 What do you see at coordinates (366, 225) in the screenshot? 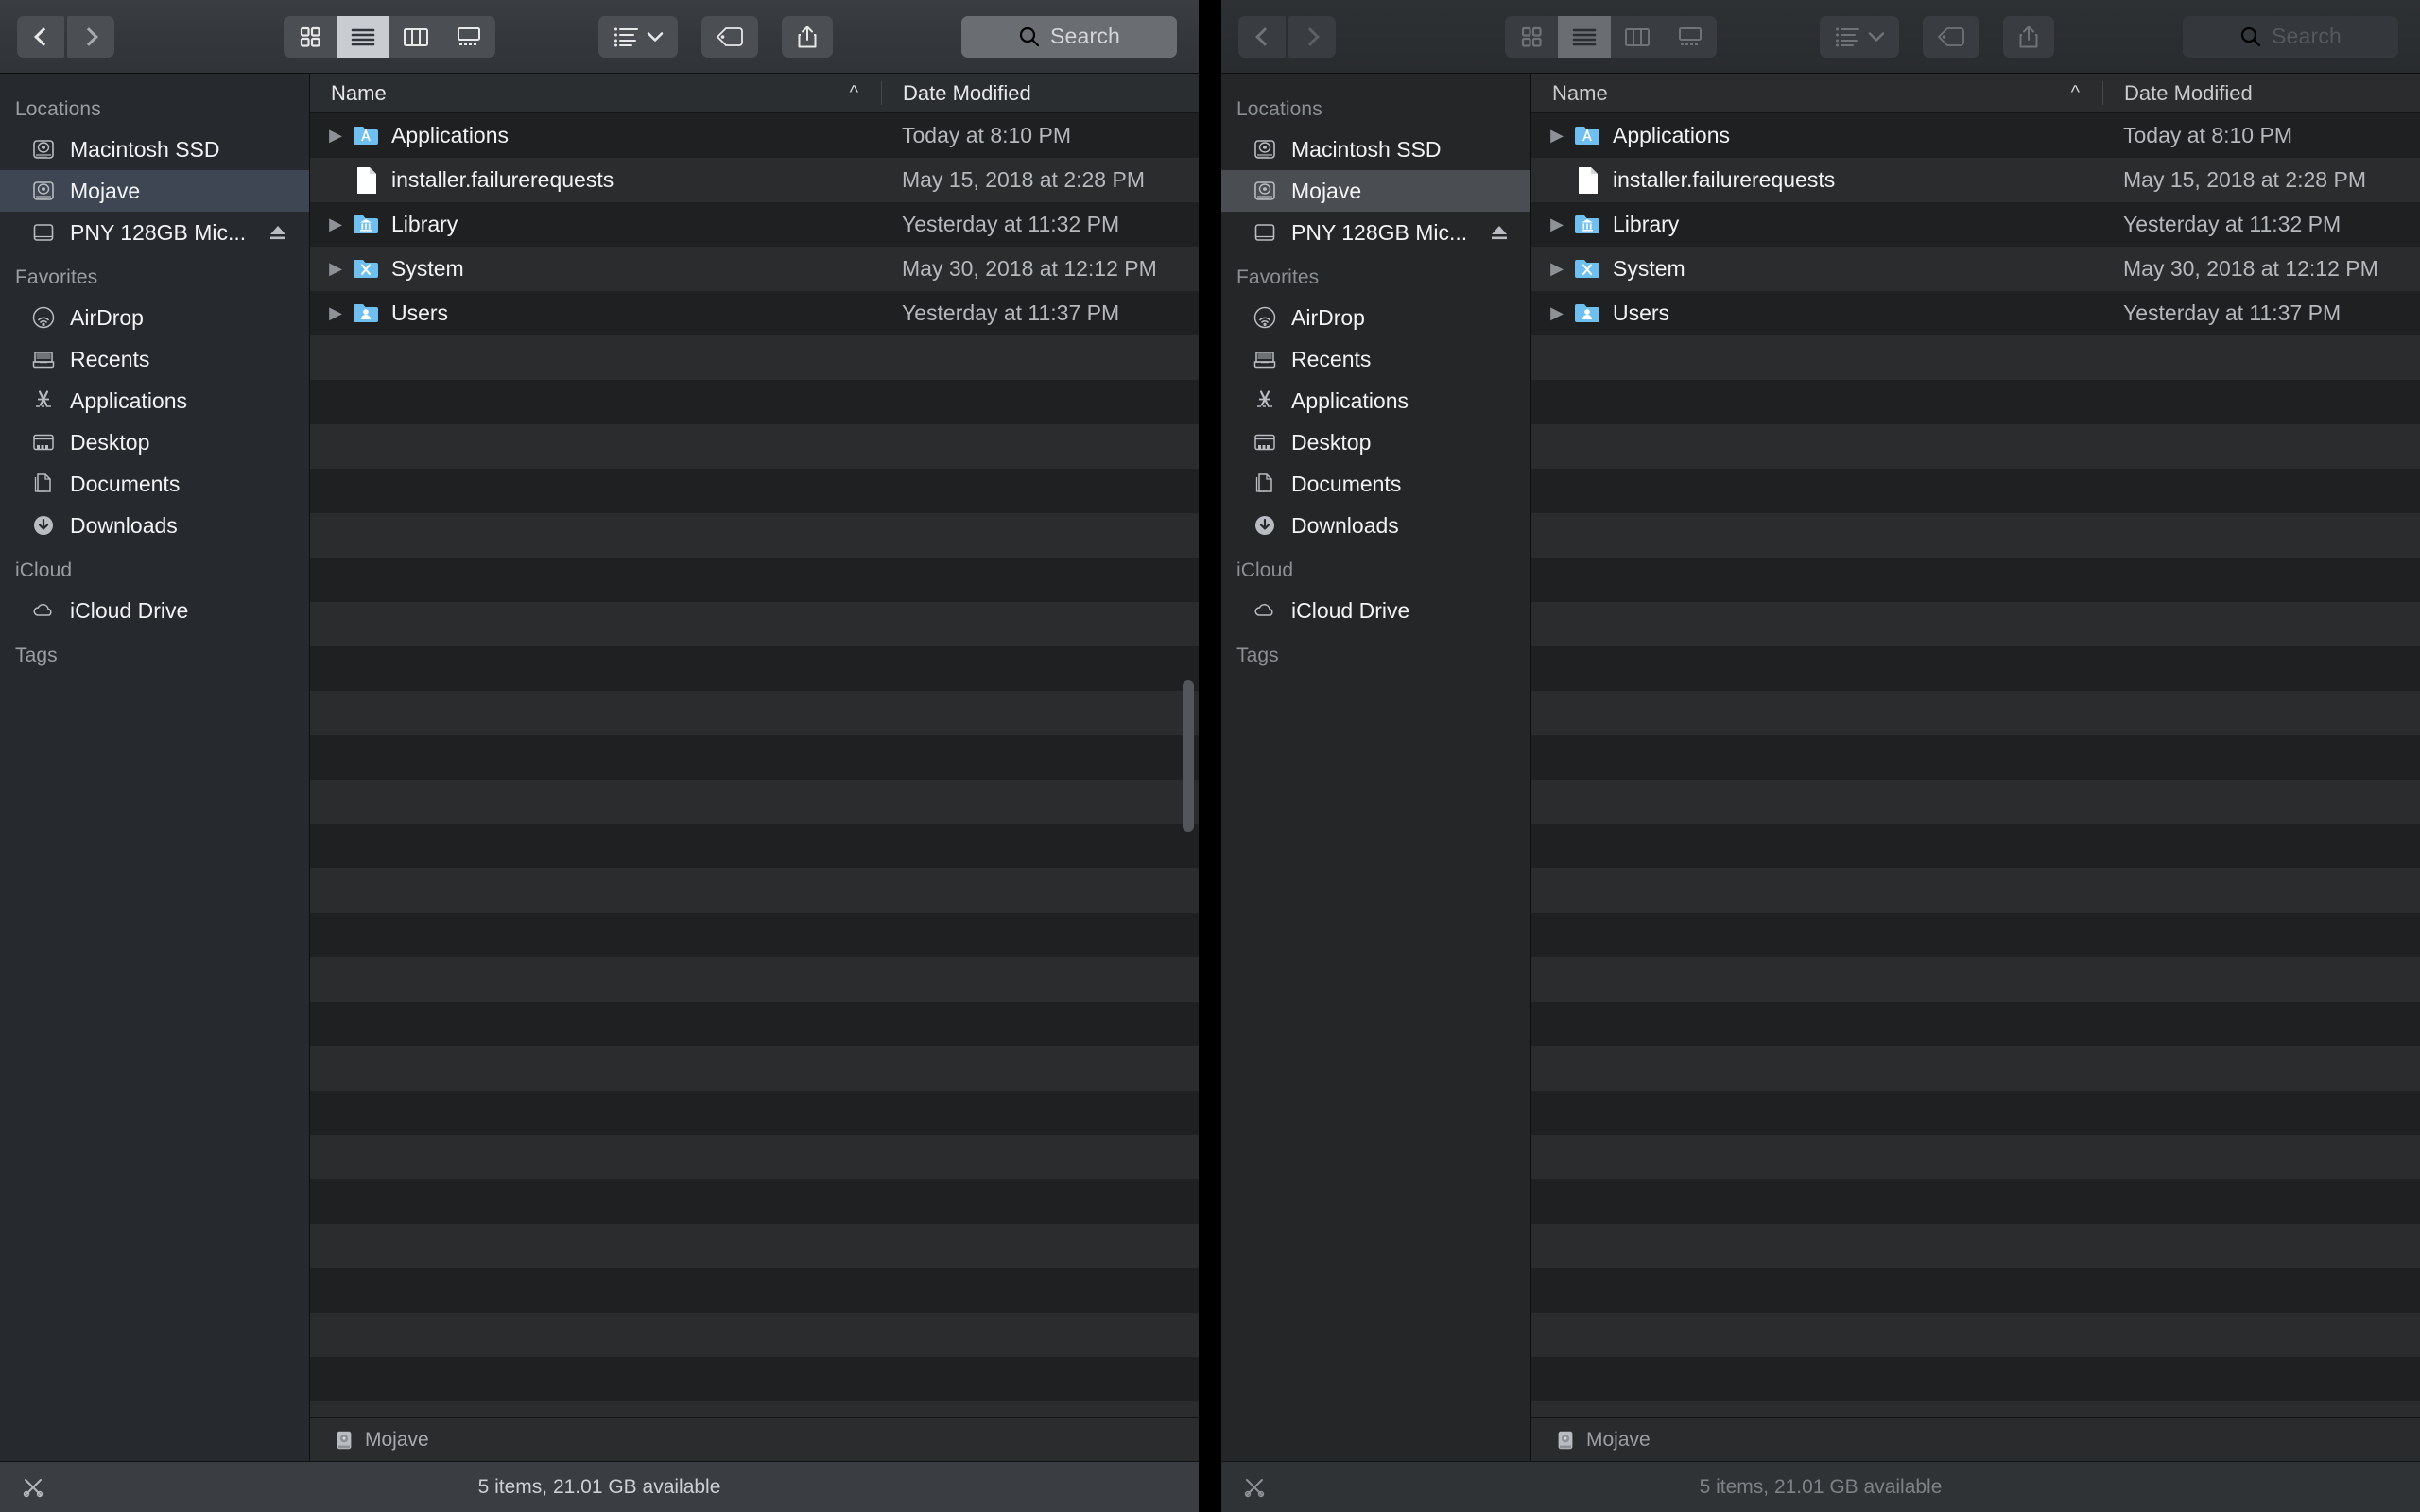
I see `blue-folder-library-icon` at bounding box center [366, 225].